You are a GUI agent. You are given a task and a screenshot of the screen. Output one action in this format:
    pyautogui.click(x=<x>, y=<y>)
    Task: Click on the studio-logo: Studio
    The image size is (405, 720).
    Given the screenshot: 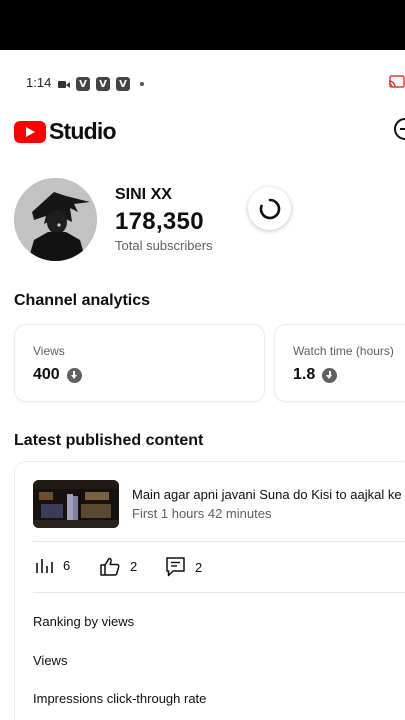 What is the action you would take?
    pyautogui.click(x=65, y=131)
    